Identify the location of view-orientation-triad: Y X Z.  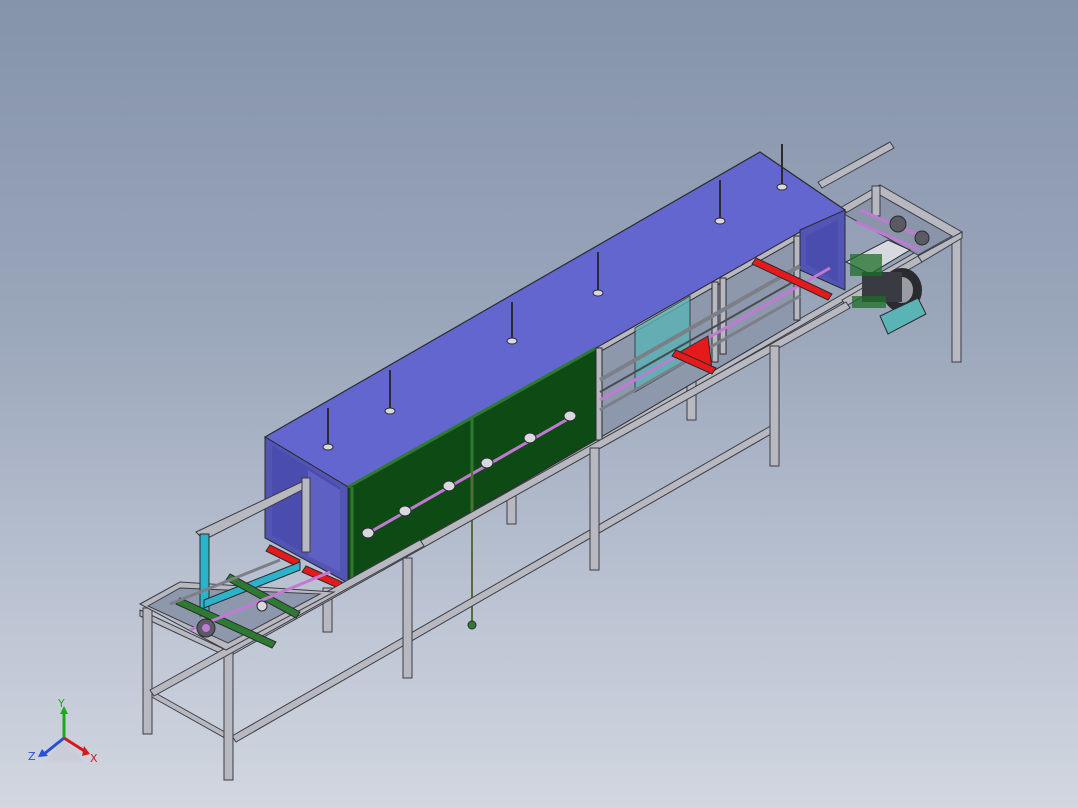
(66, 734).